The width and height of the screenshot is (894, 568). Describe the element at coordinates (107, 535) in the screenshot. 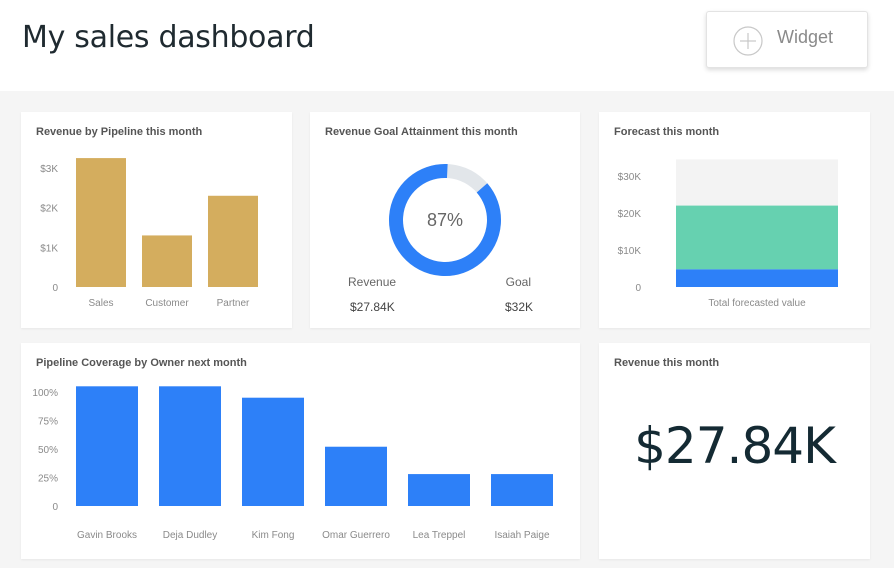

I see `x-tick-label: Gavin Brooks` at that location.